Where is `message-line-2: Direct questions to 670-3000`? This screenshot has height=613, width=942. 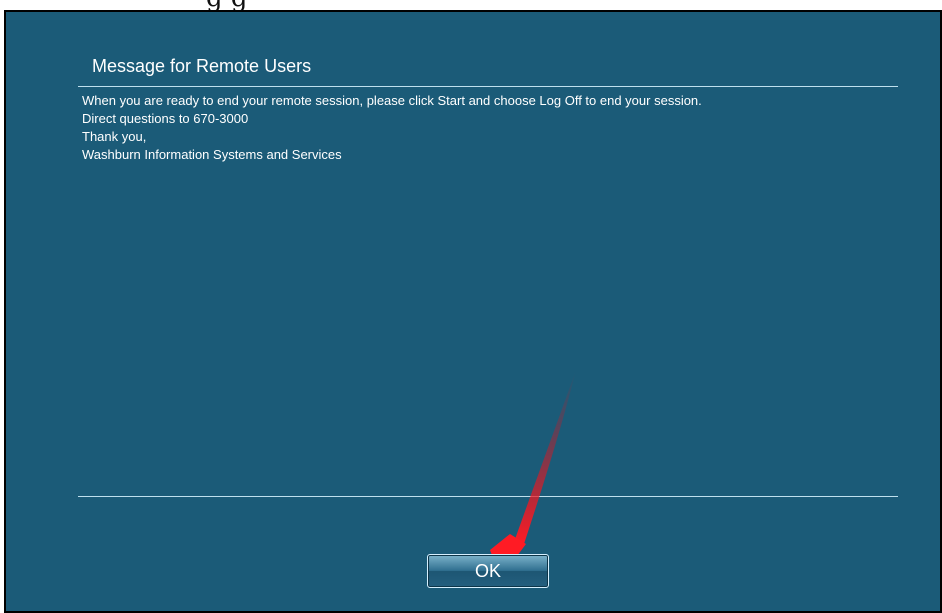 message-line-2: Direct questions to 670-3000 is located at coordinates (165, 118).